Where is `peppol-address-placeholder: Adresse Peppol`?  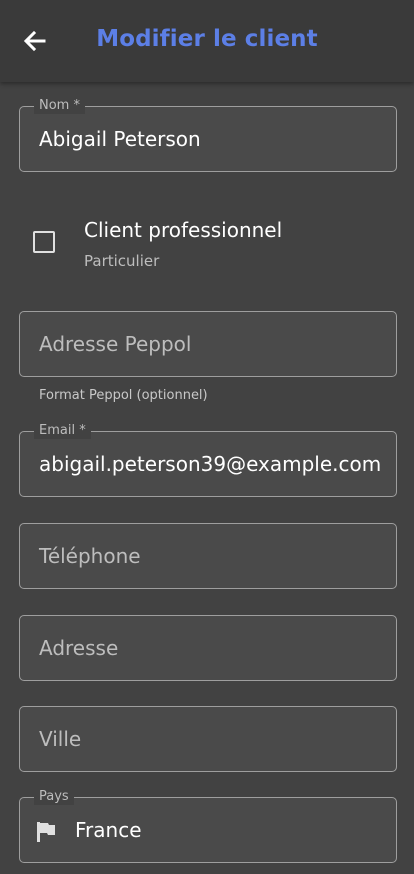 peppol-address-placeholder: Adresse Peppol is located at coordinates (115, 344).